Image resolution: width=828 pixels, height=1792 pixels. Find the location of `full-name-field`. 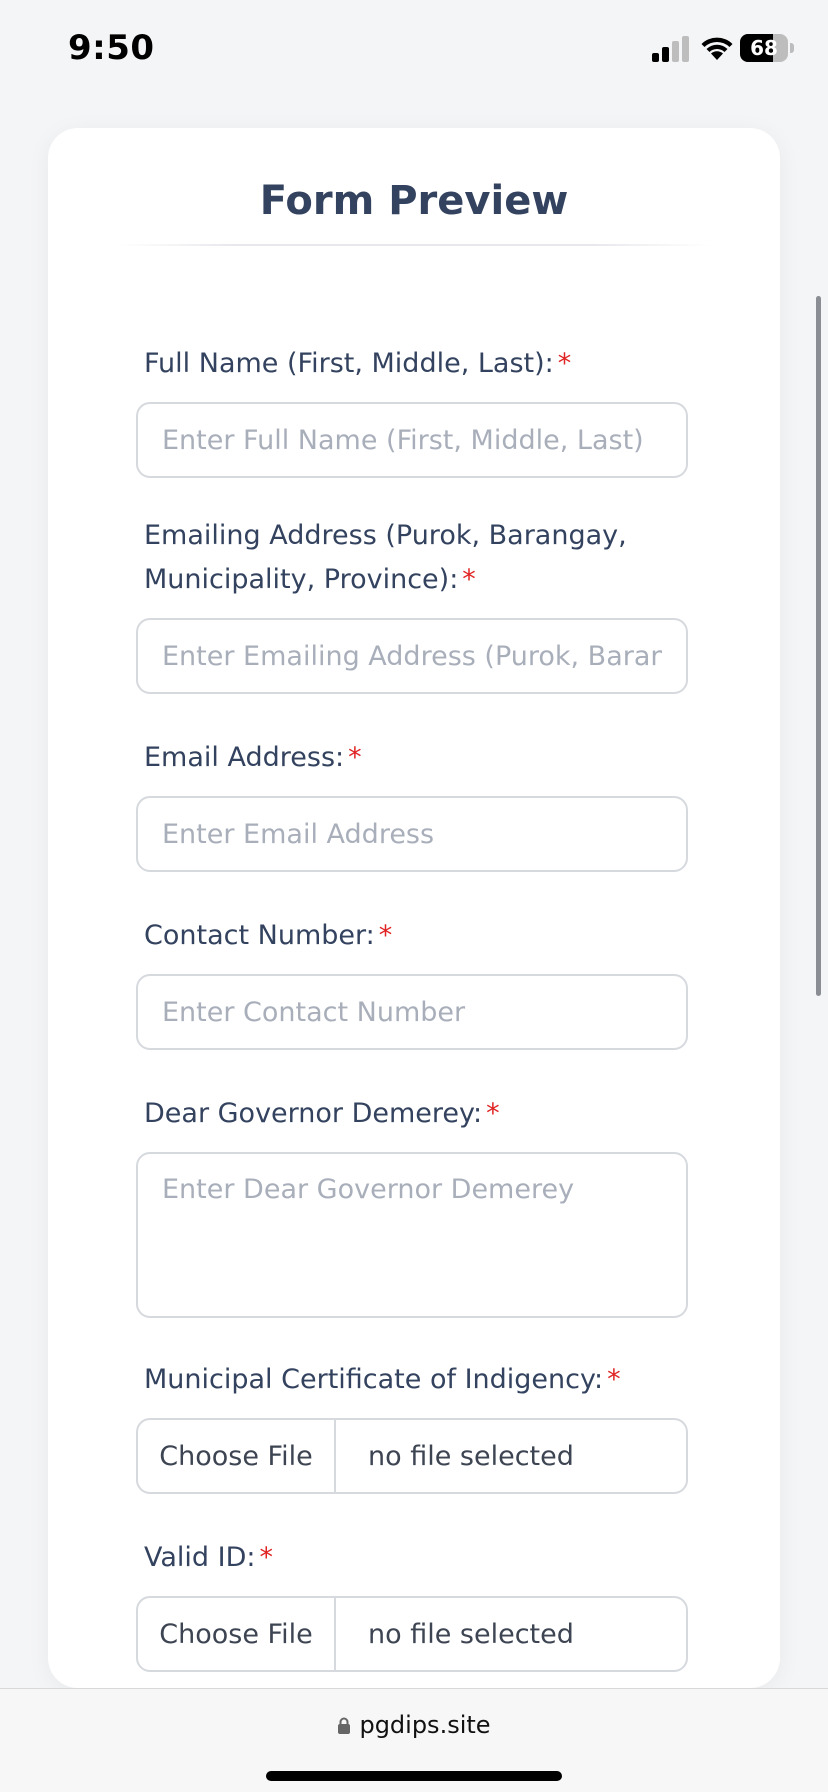

full-name-field is located at coordinates (412, 440).